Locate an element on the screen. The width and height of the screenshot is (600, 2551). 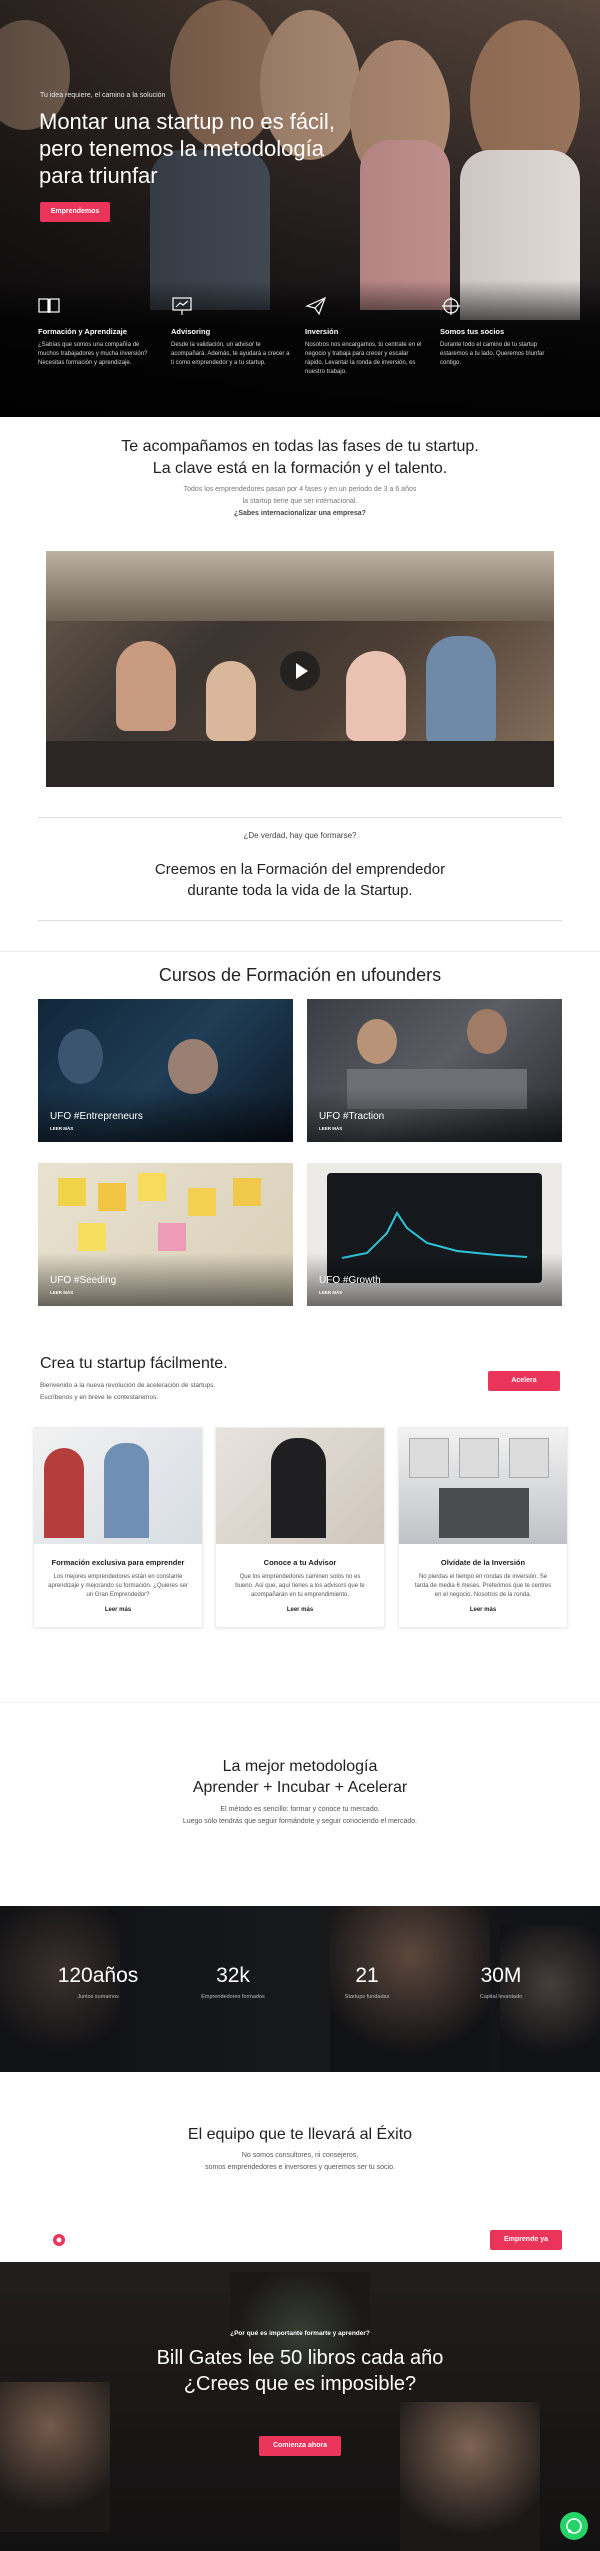
stat-startups: 21 Startups fundadas is located at coordinates (367, 1982).